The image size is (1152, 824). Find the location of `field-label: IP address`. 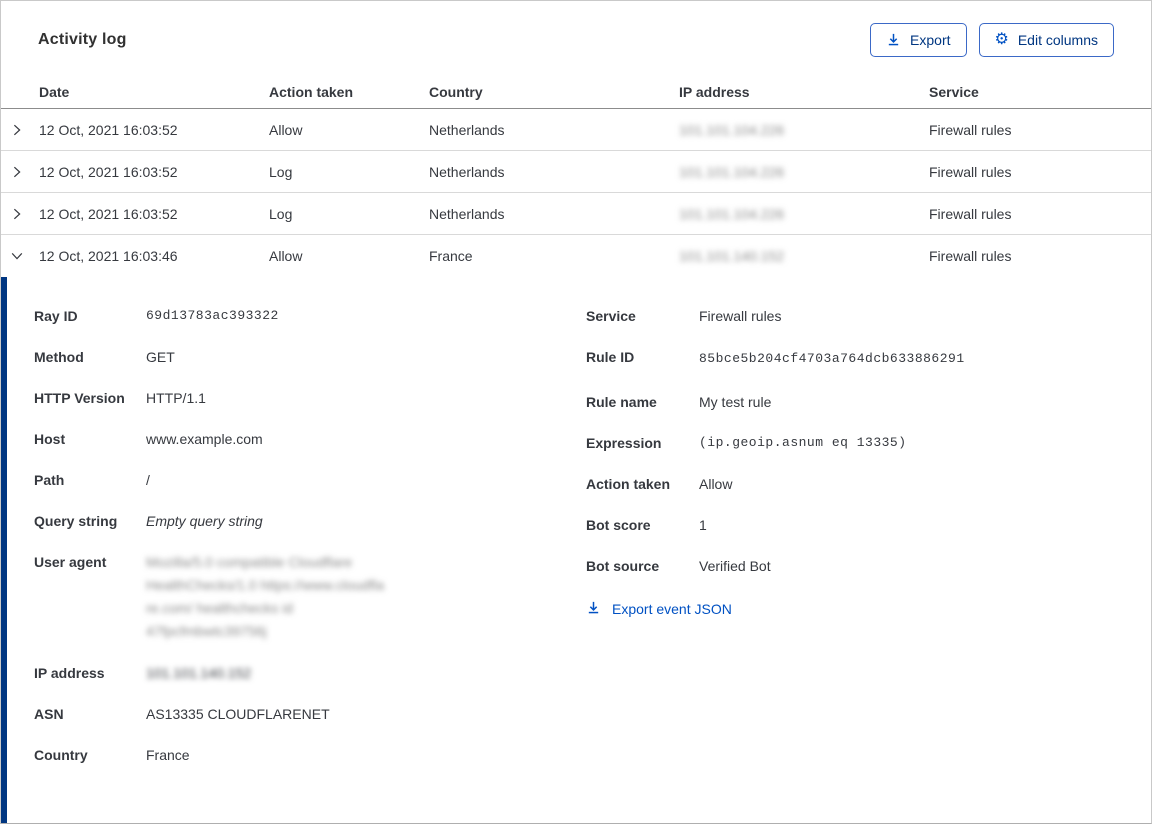

field-label: IP address is located at coordinates (69, 673).